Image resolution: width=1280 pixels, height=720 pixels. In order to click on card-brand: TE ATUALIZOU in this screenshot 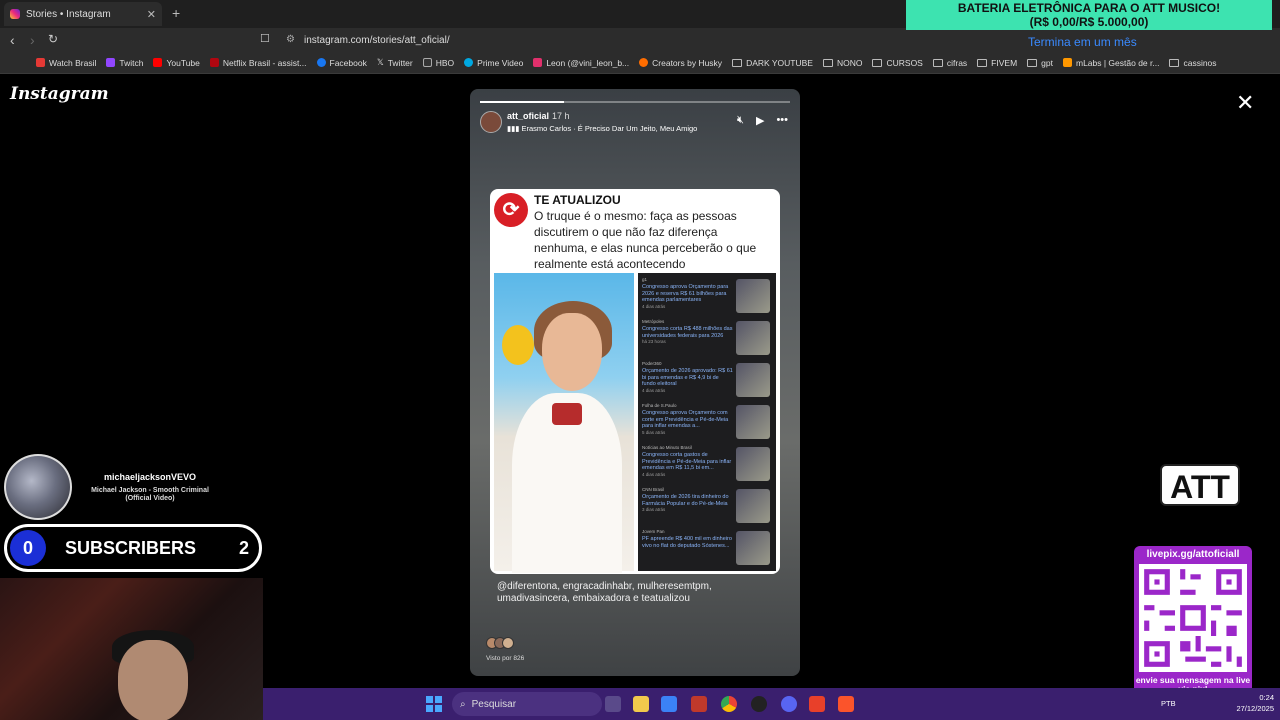, I will do `click(577, 200)`.